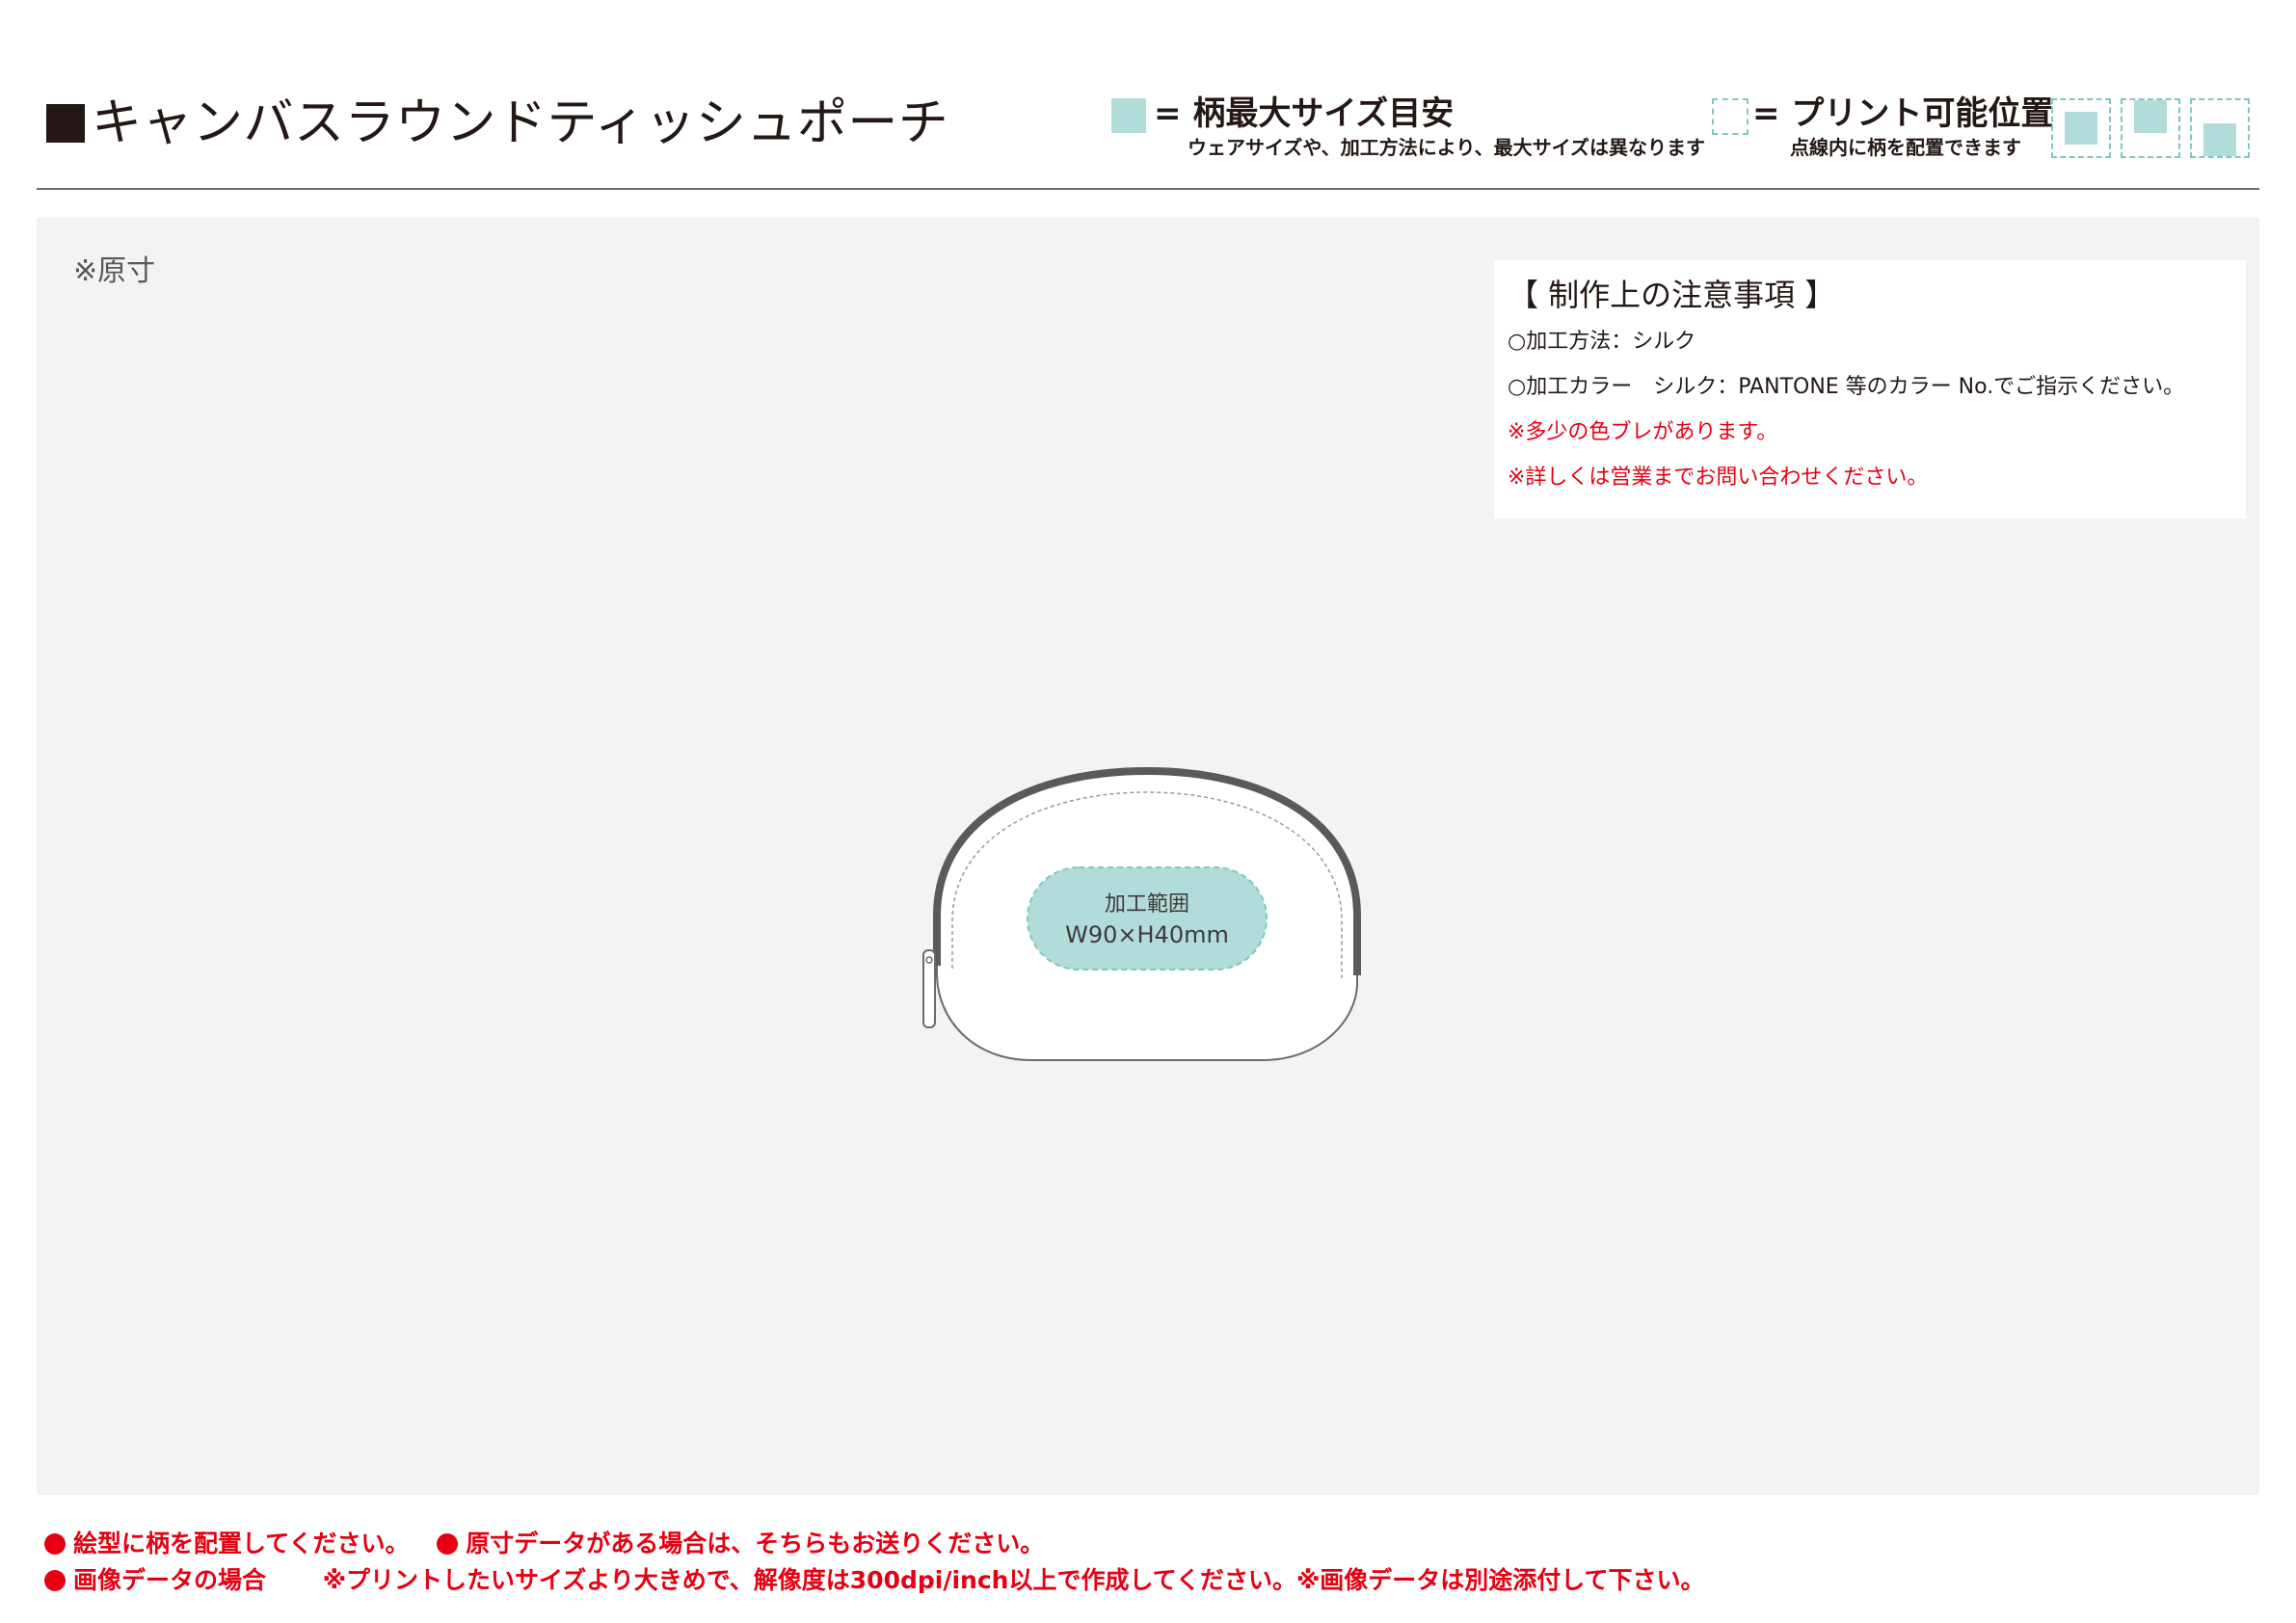  Describe the element at coordinates (115, 271) in the screenshot. I see `scale-note: ※原寸` at that location.